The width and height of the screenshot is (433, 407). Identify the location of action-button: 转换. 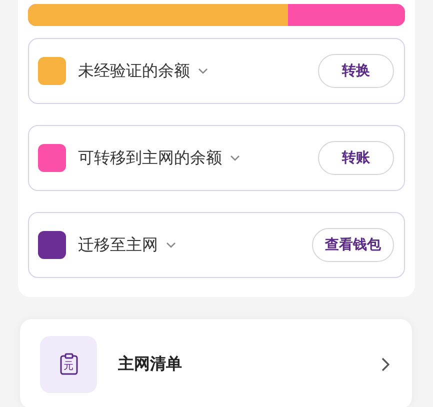
(356, 71).